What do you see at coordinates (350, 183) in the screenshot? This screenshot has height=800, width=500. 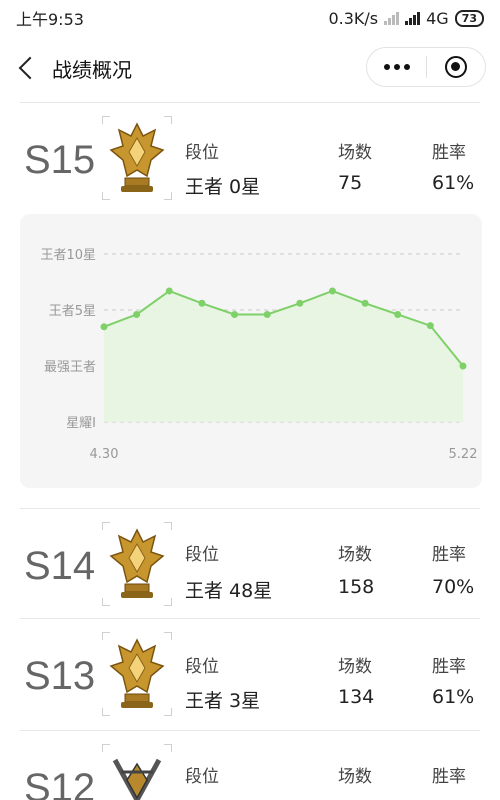 I see `games-value: 75` at bounding box center [350, 183].